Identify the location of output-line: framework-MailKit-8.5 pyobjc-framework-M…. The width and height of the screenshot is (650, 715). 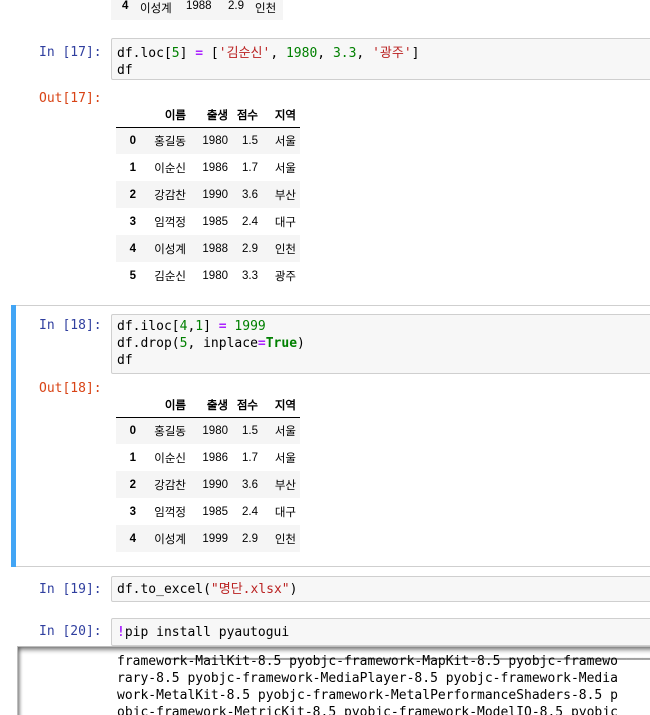
(367, 661).